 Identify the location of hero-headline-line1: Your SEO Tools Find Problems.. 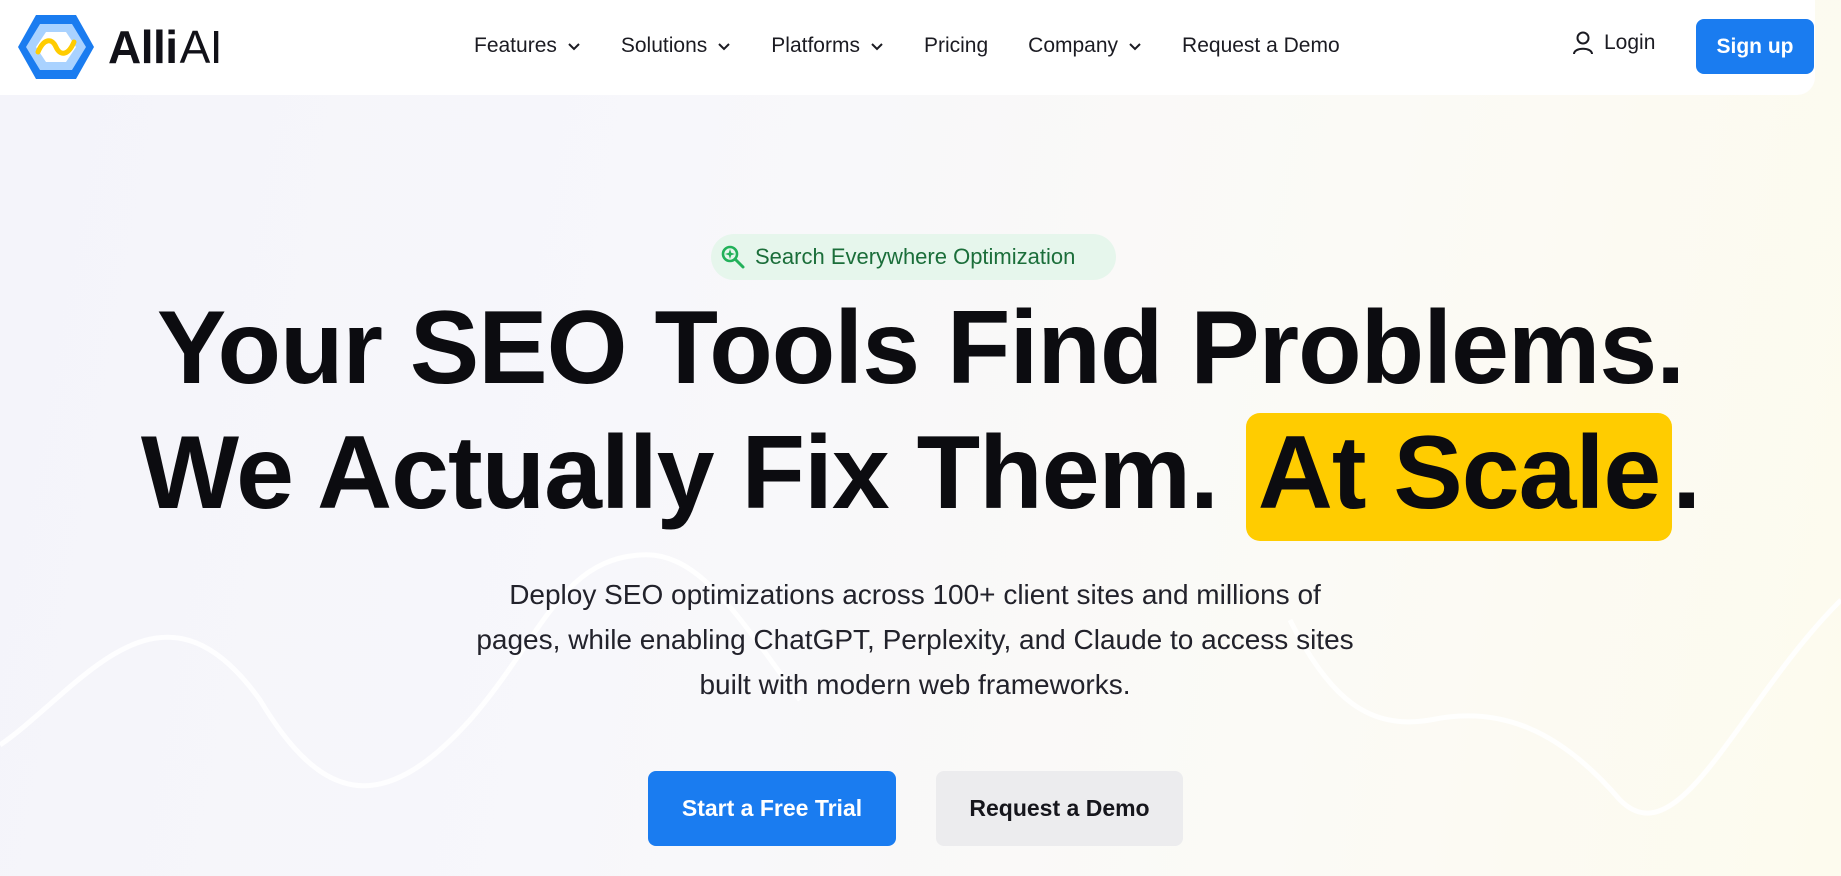
(920, 348).